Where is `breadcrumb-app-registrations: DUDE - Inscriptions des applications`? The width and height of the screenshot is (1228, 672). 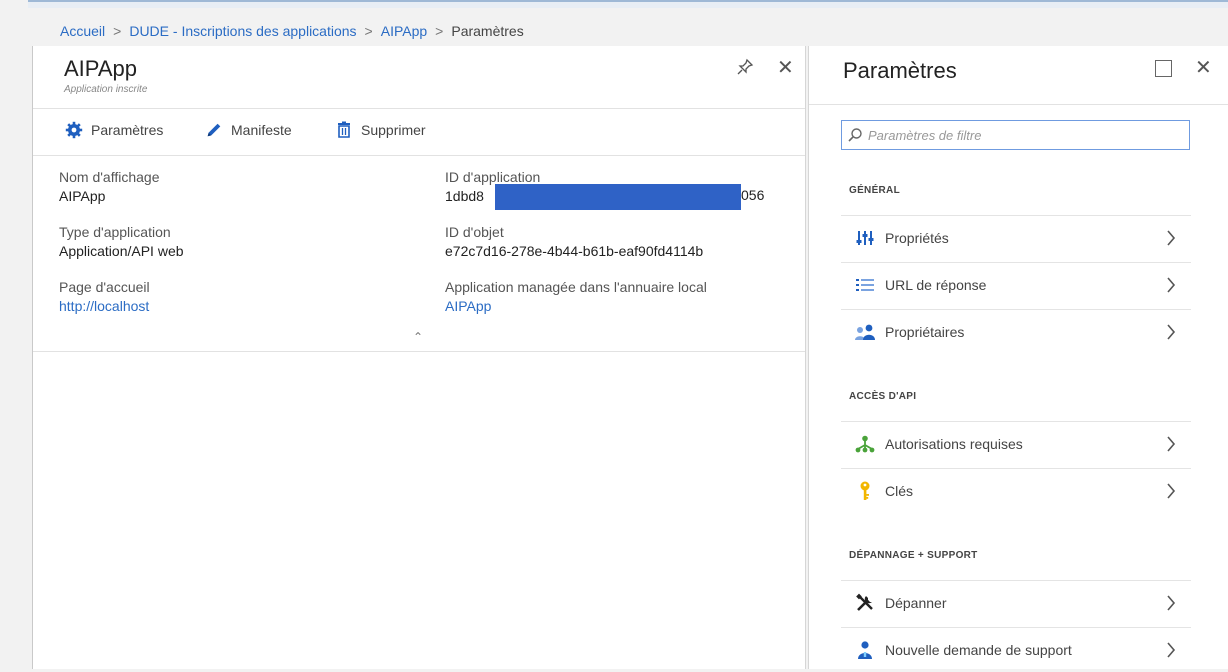
breadcrumb-app-registrations: DUDE - Inscriptions des applications is located at coordinates (242, 31).